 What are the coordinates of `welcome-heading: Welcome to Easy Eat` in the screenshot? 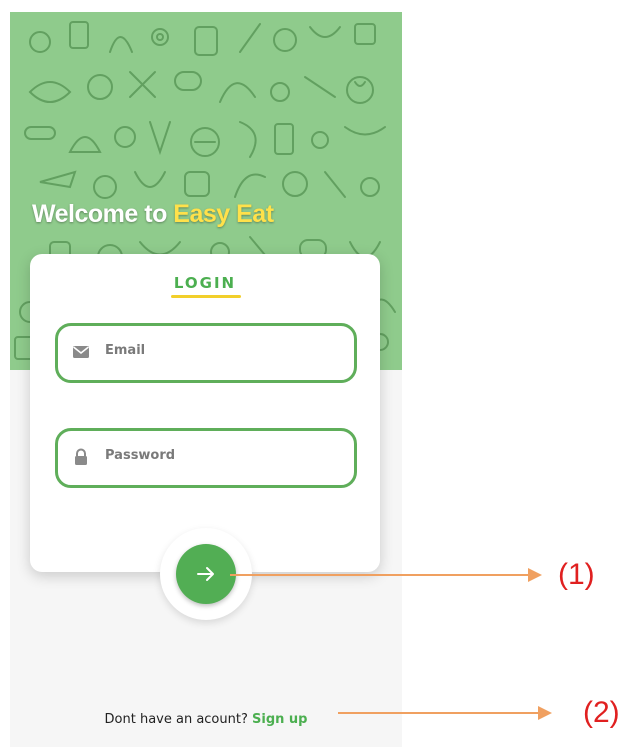 It's located at (153, 214).